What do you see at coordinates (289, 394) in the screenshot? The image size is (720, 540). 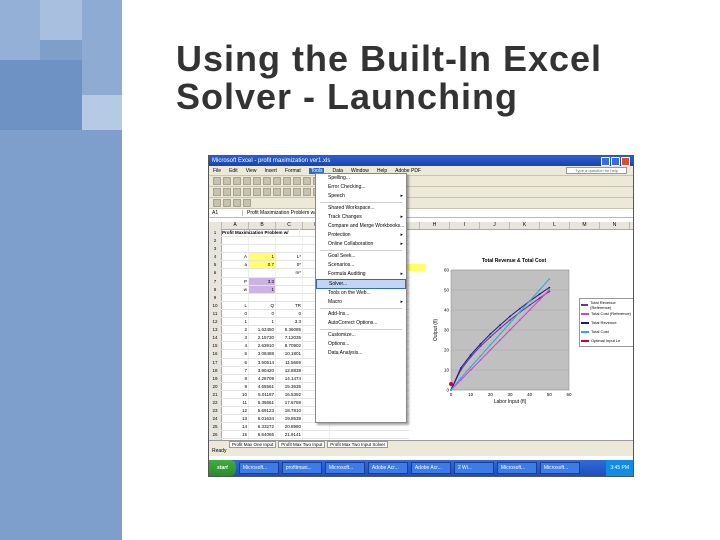 I see `cell: 16.5392` at bounding box center [289, 394].